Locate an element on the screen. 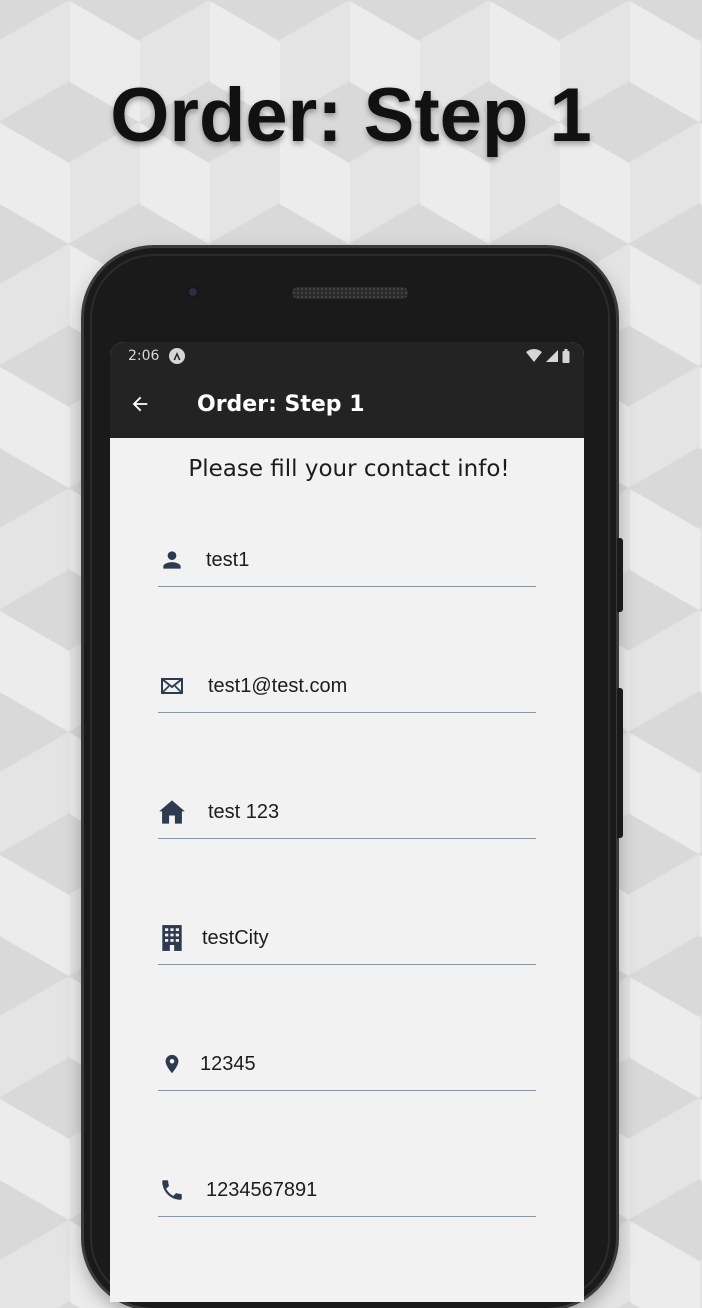 Image resolution: width=702 pixels, height=1308 pixels. email-field is located at coordinates (347, 686).